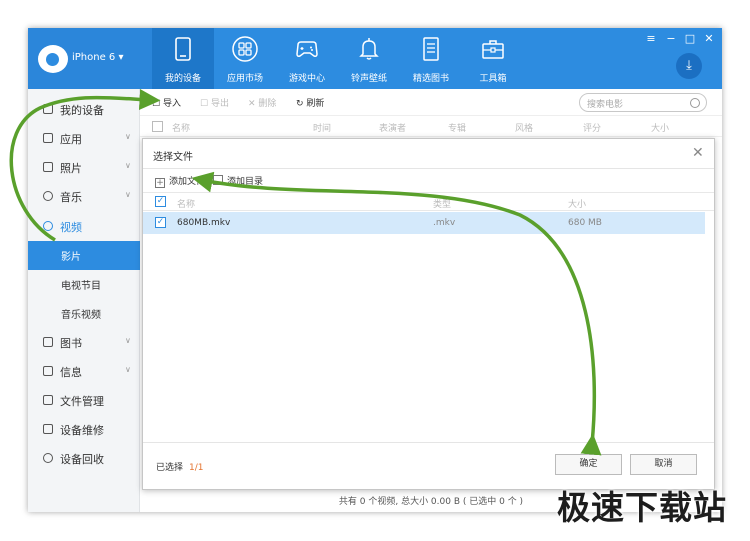  I want to click on file-table-header: ✓ 名称 类型 大小, so click(428, 201).